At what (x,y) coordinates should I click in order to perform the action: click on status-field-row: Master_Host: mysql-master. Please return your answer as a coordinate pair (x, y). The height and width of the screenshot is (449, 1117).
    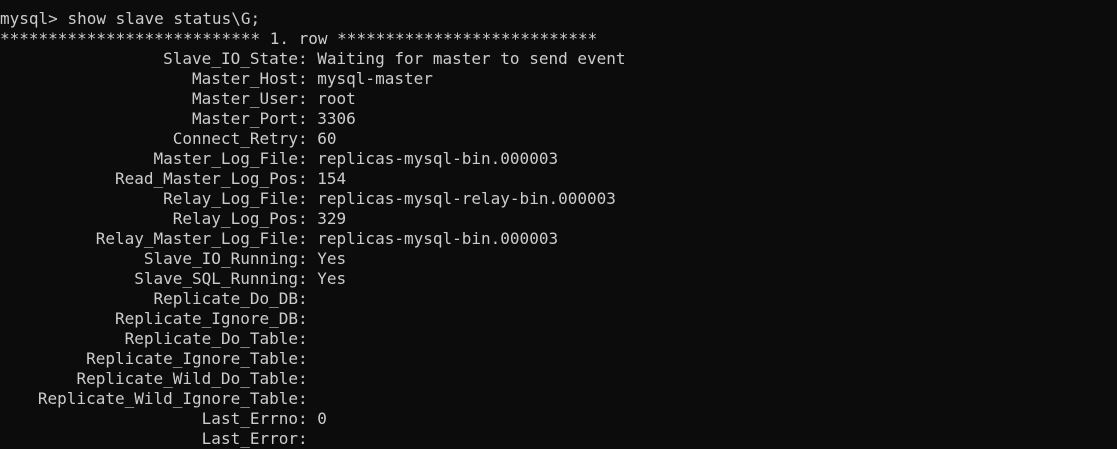
    Looking at the image, I should click on (558, 79).